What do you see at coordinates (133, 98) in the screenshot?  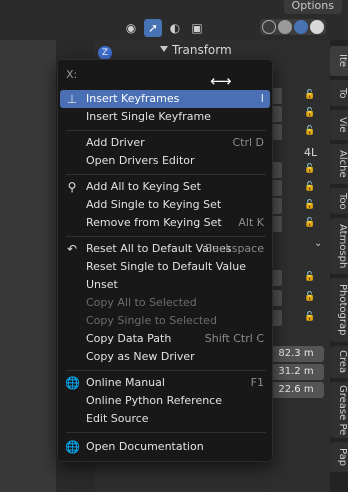 I see `menu-item-label: Insert Keyframes` at bounding box center [133, 98].